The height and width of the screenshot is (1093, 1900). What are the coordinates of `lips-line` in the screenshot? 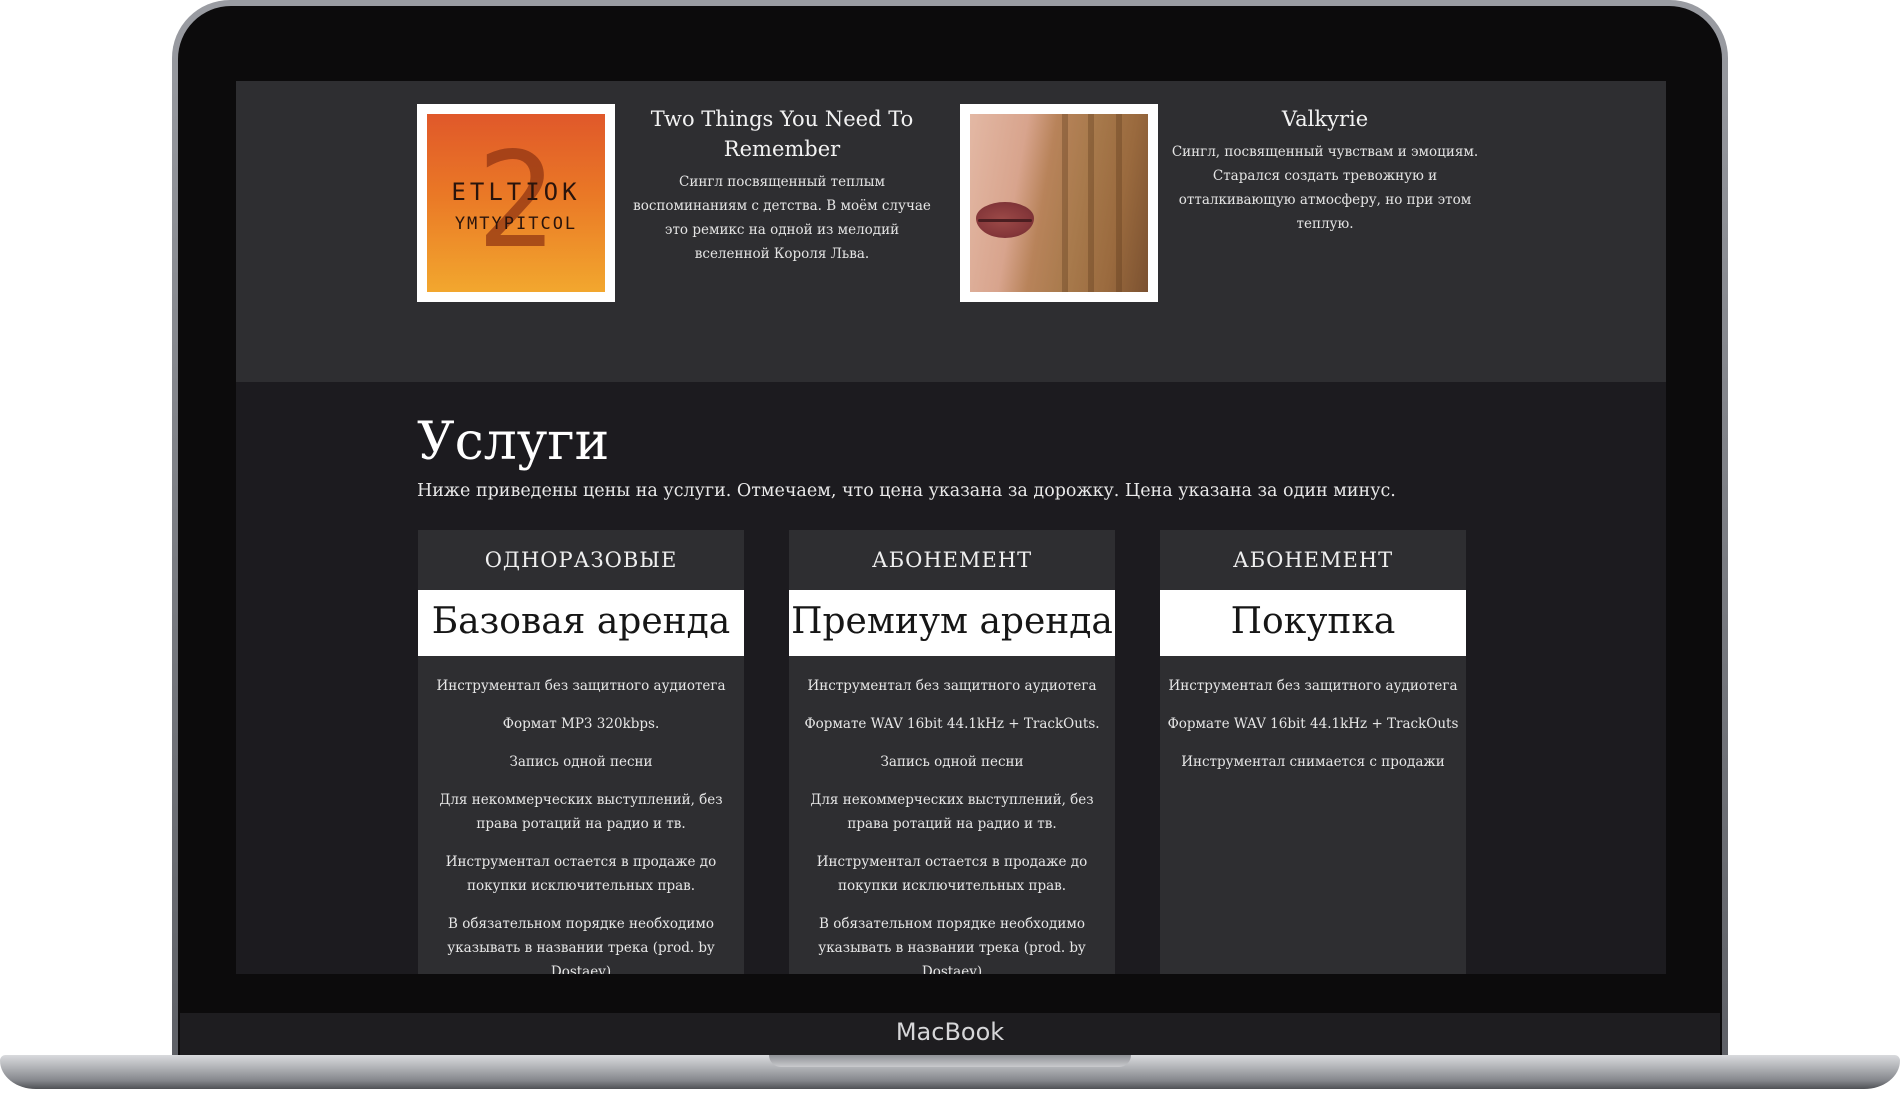 It's located at (1005, 220).